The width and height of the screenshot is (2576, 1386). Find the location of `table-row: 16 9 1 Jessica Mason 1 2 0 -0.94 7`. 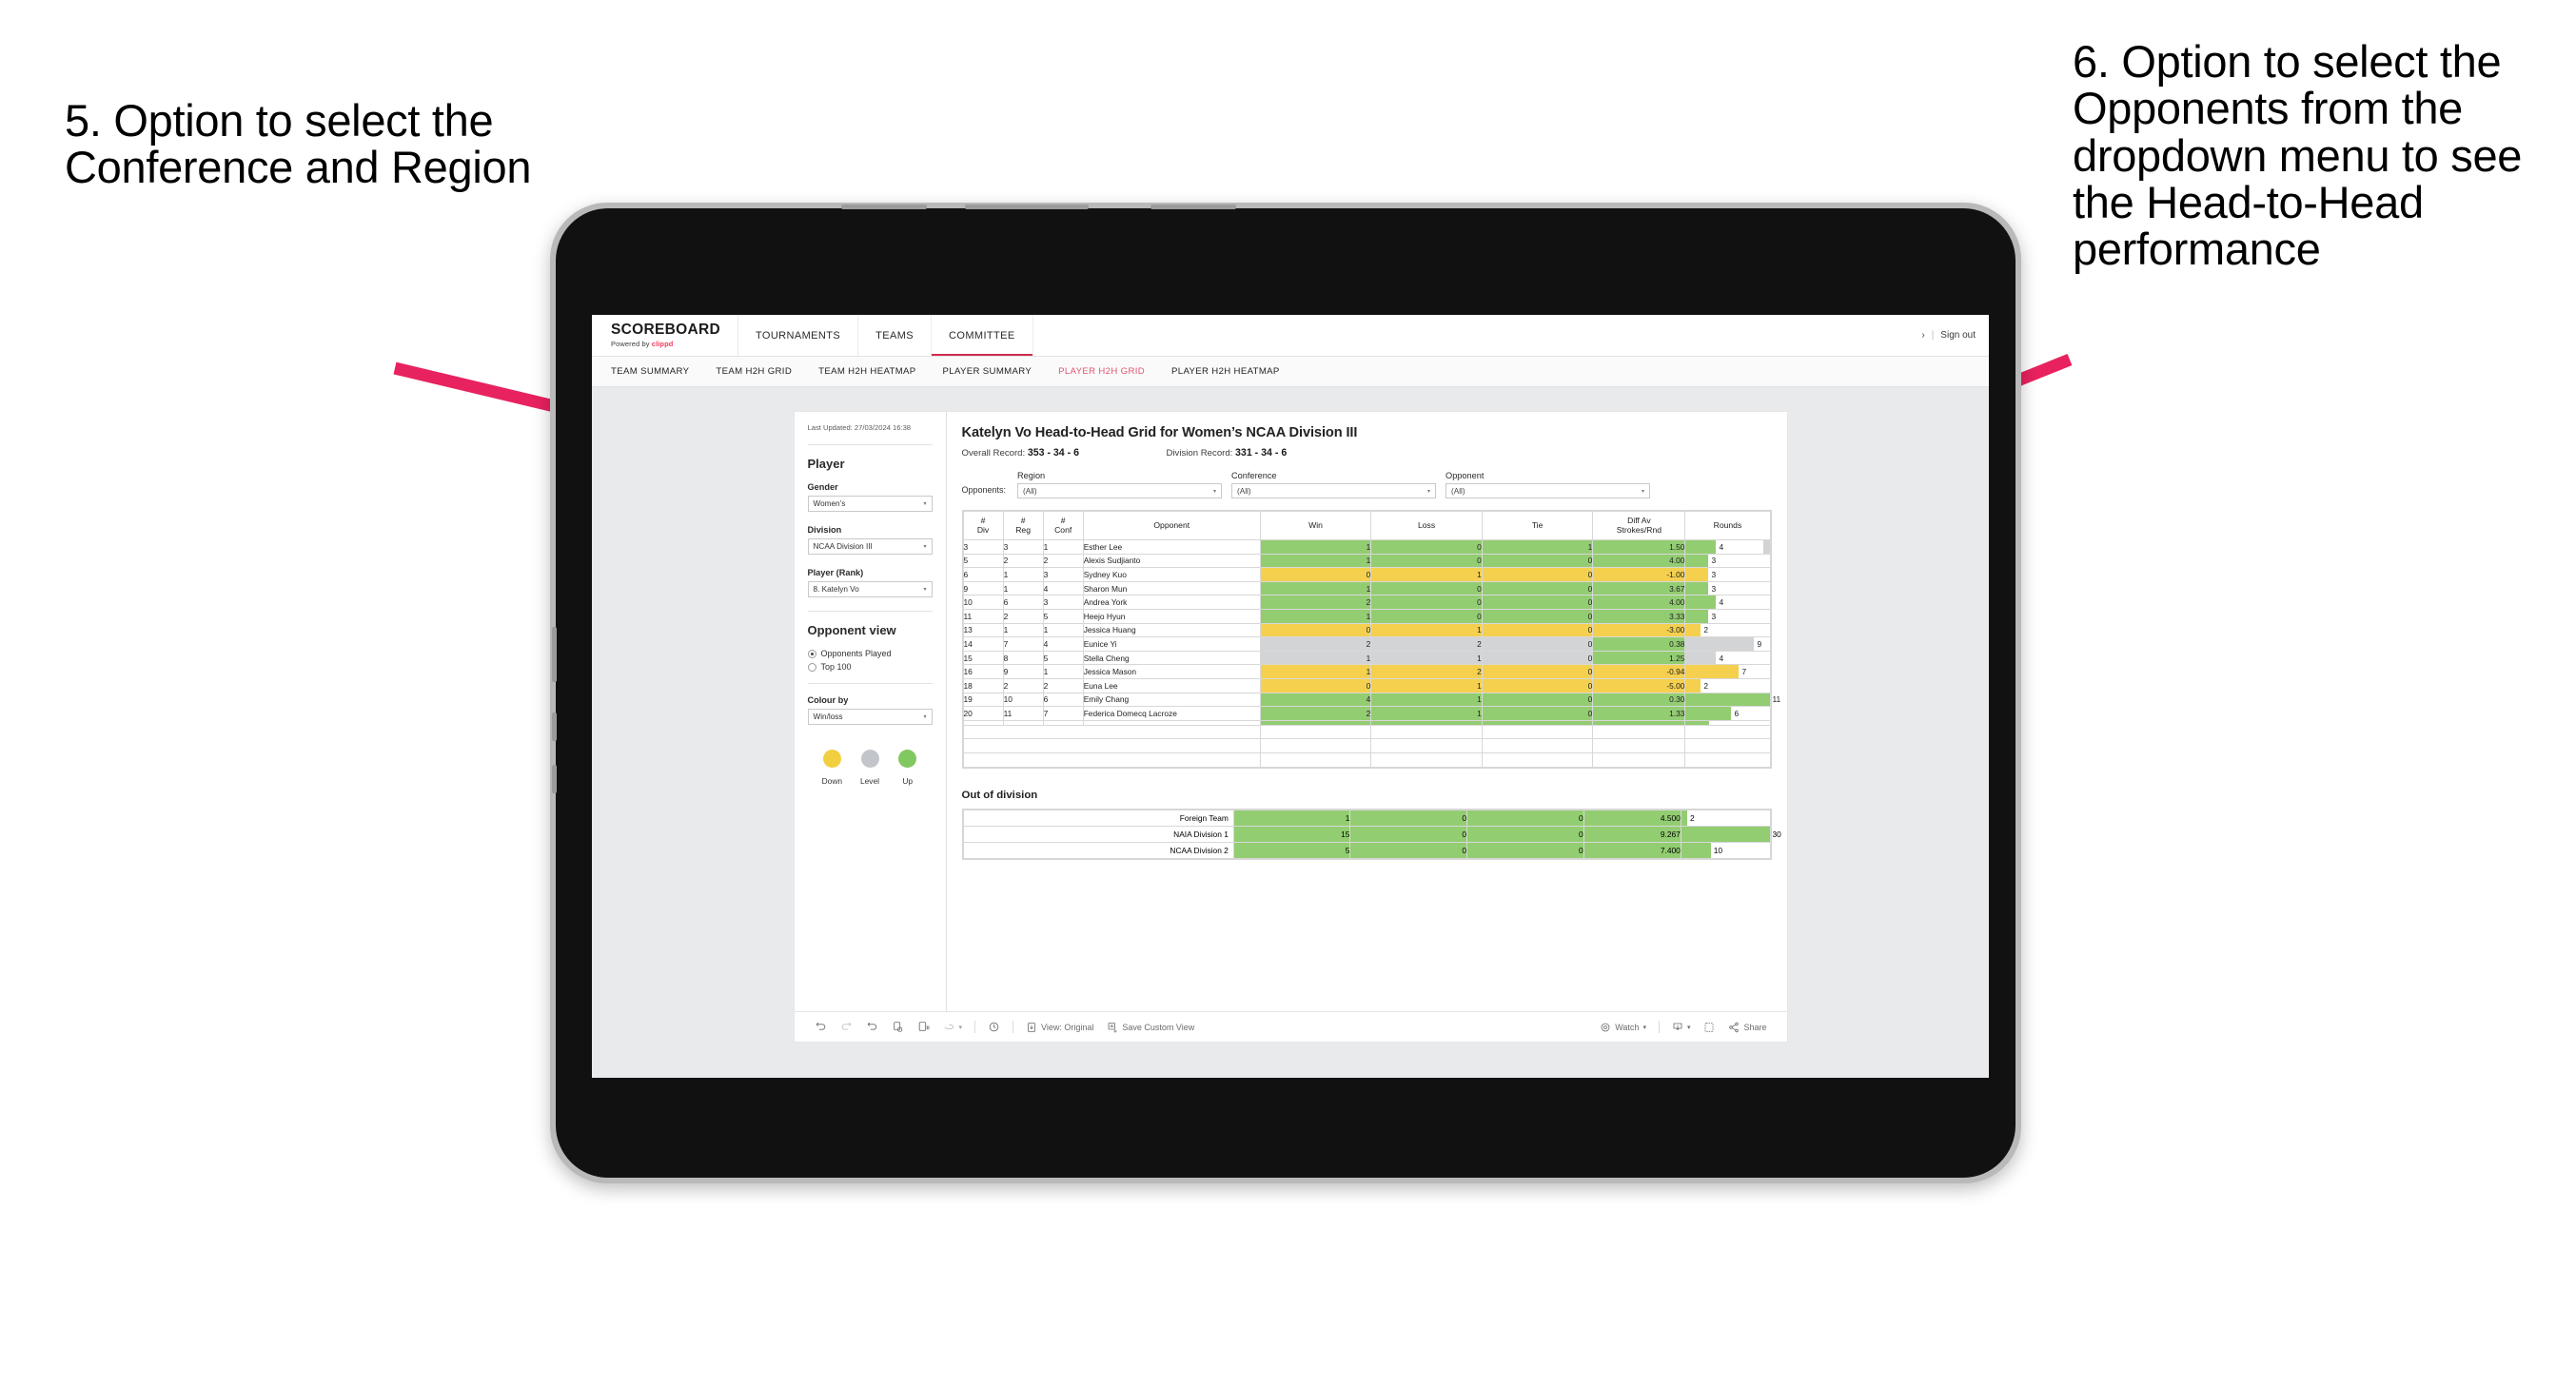

table-row: 16 9 1 Jessica Mason 1 2 0 -0.94 7 is located at coordinates (1366, 671).